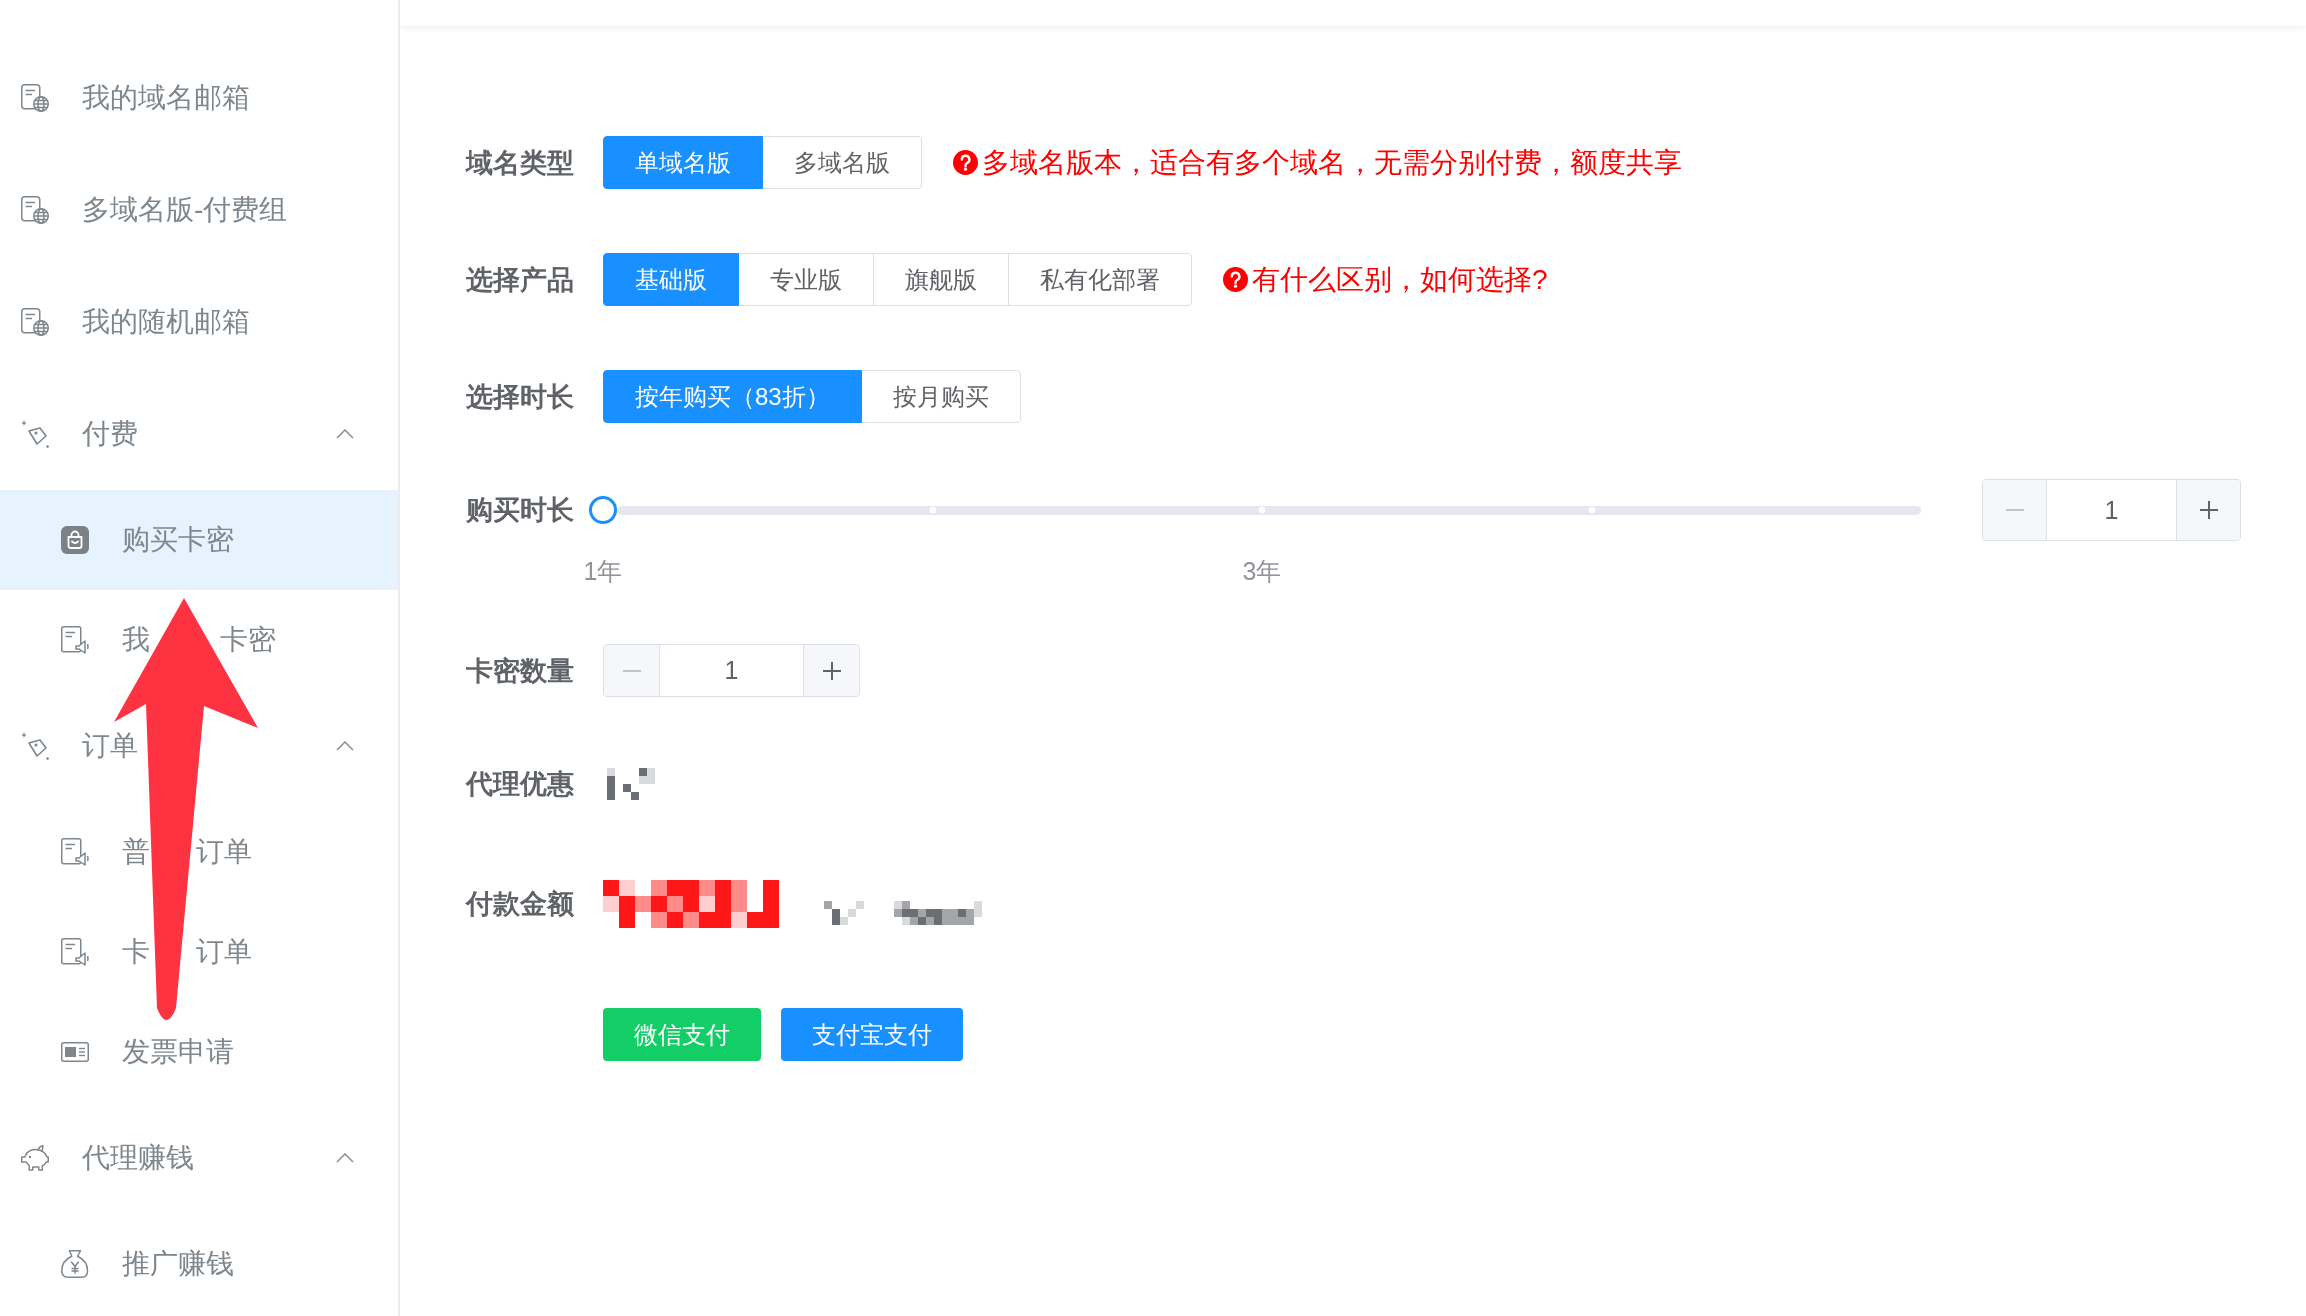 The width and height of the screenshot is (2306, 1316). Describe the element at coordinates (199, 434) in the screenshot. I see `menu-group: 付费` at that location.